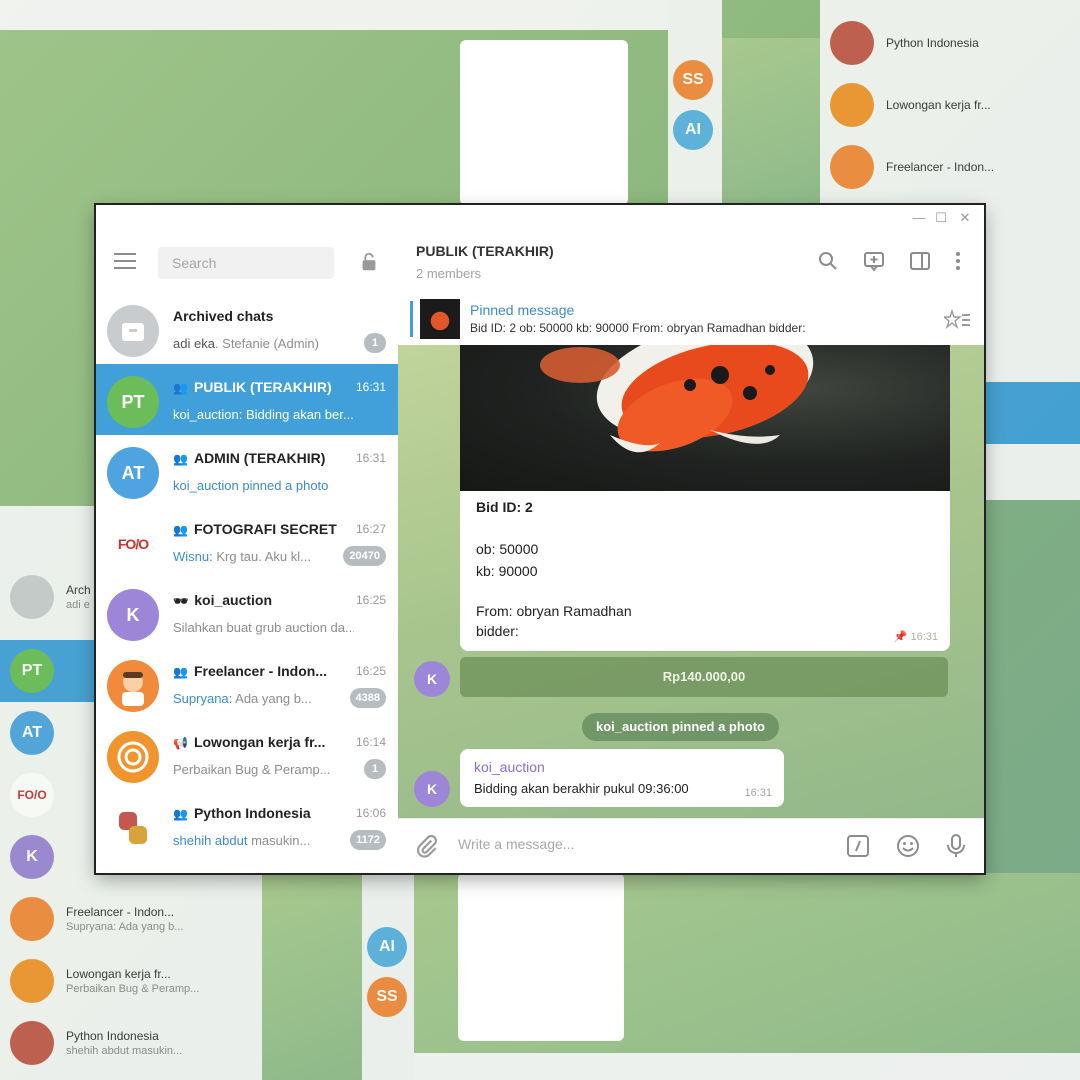 The height and width of the screenshot is (1080, 1080). What do you see at coordinates (133, 473) in the screenshot?
I see `avatar: AT` at bounding box center [133, 473].